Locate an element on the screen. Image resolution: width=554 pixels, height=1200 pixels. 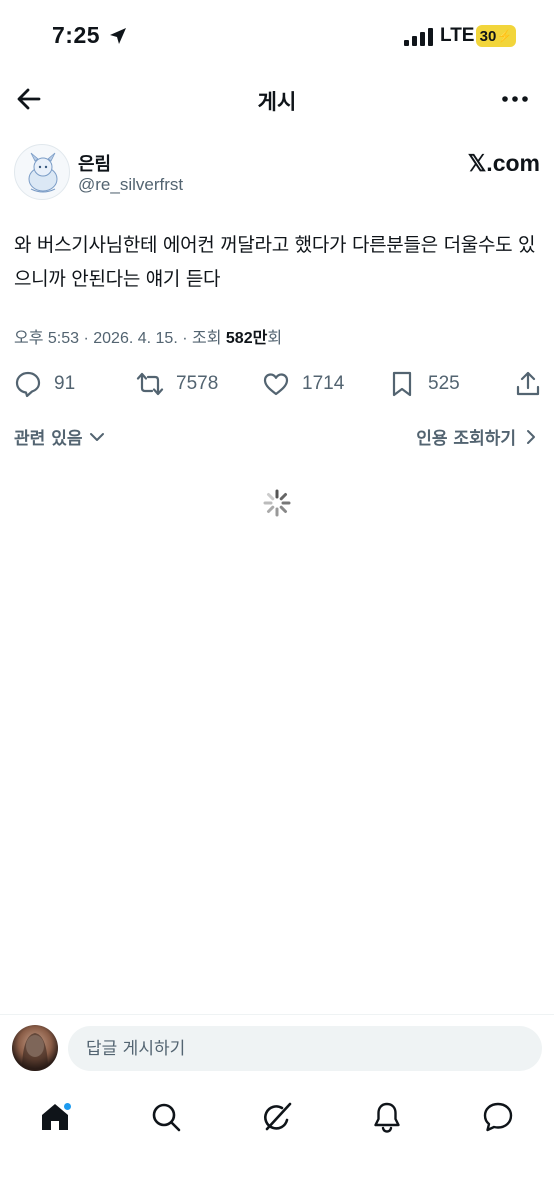
chevron-right-icon is located at coordinates (531, 436).